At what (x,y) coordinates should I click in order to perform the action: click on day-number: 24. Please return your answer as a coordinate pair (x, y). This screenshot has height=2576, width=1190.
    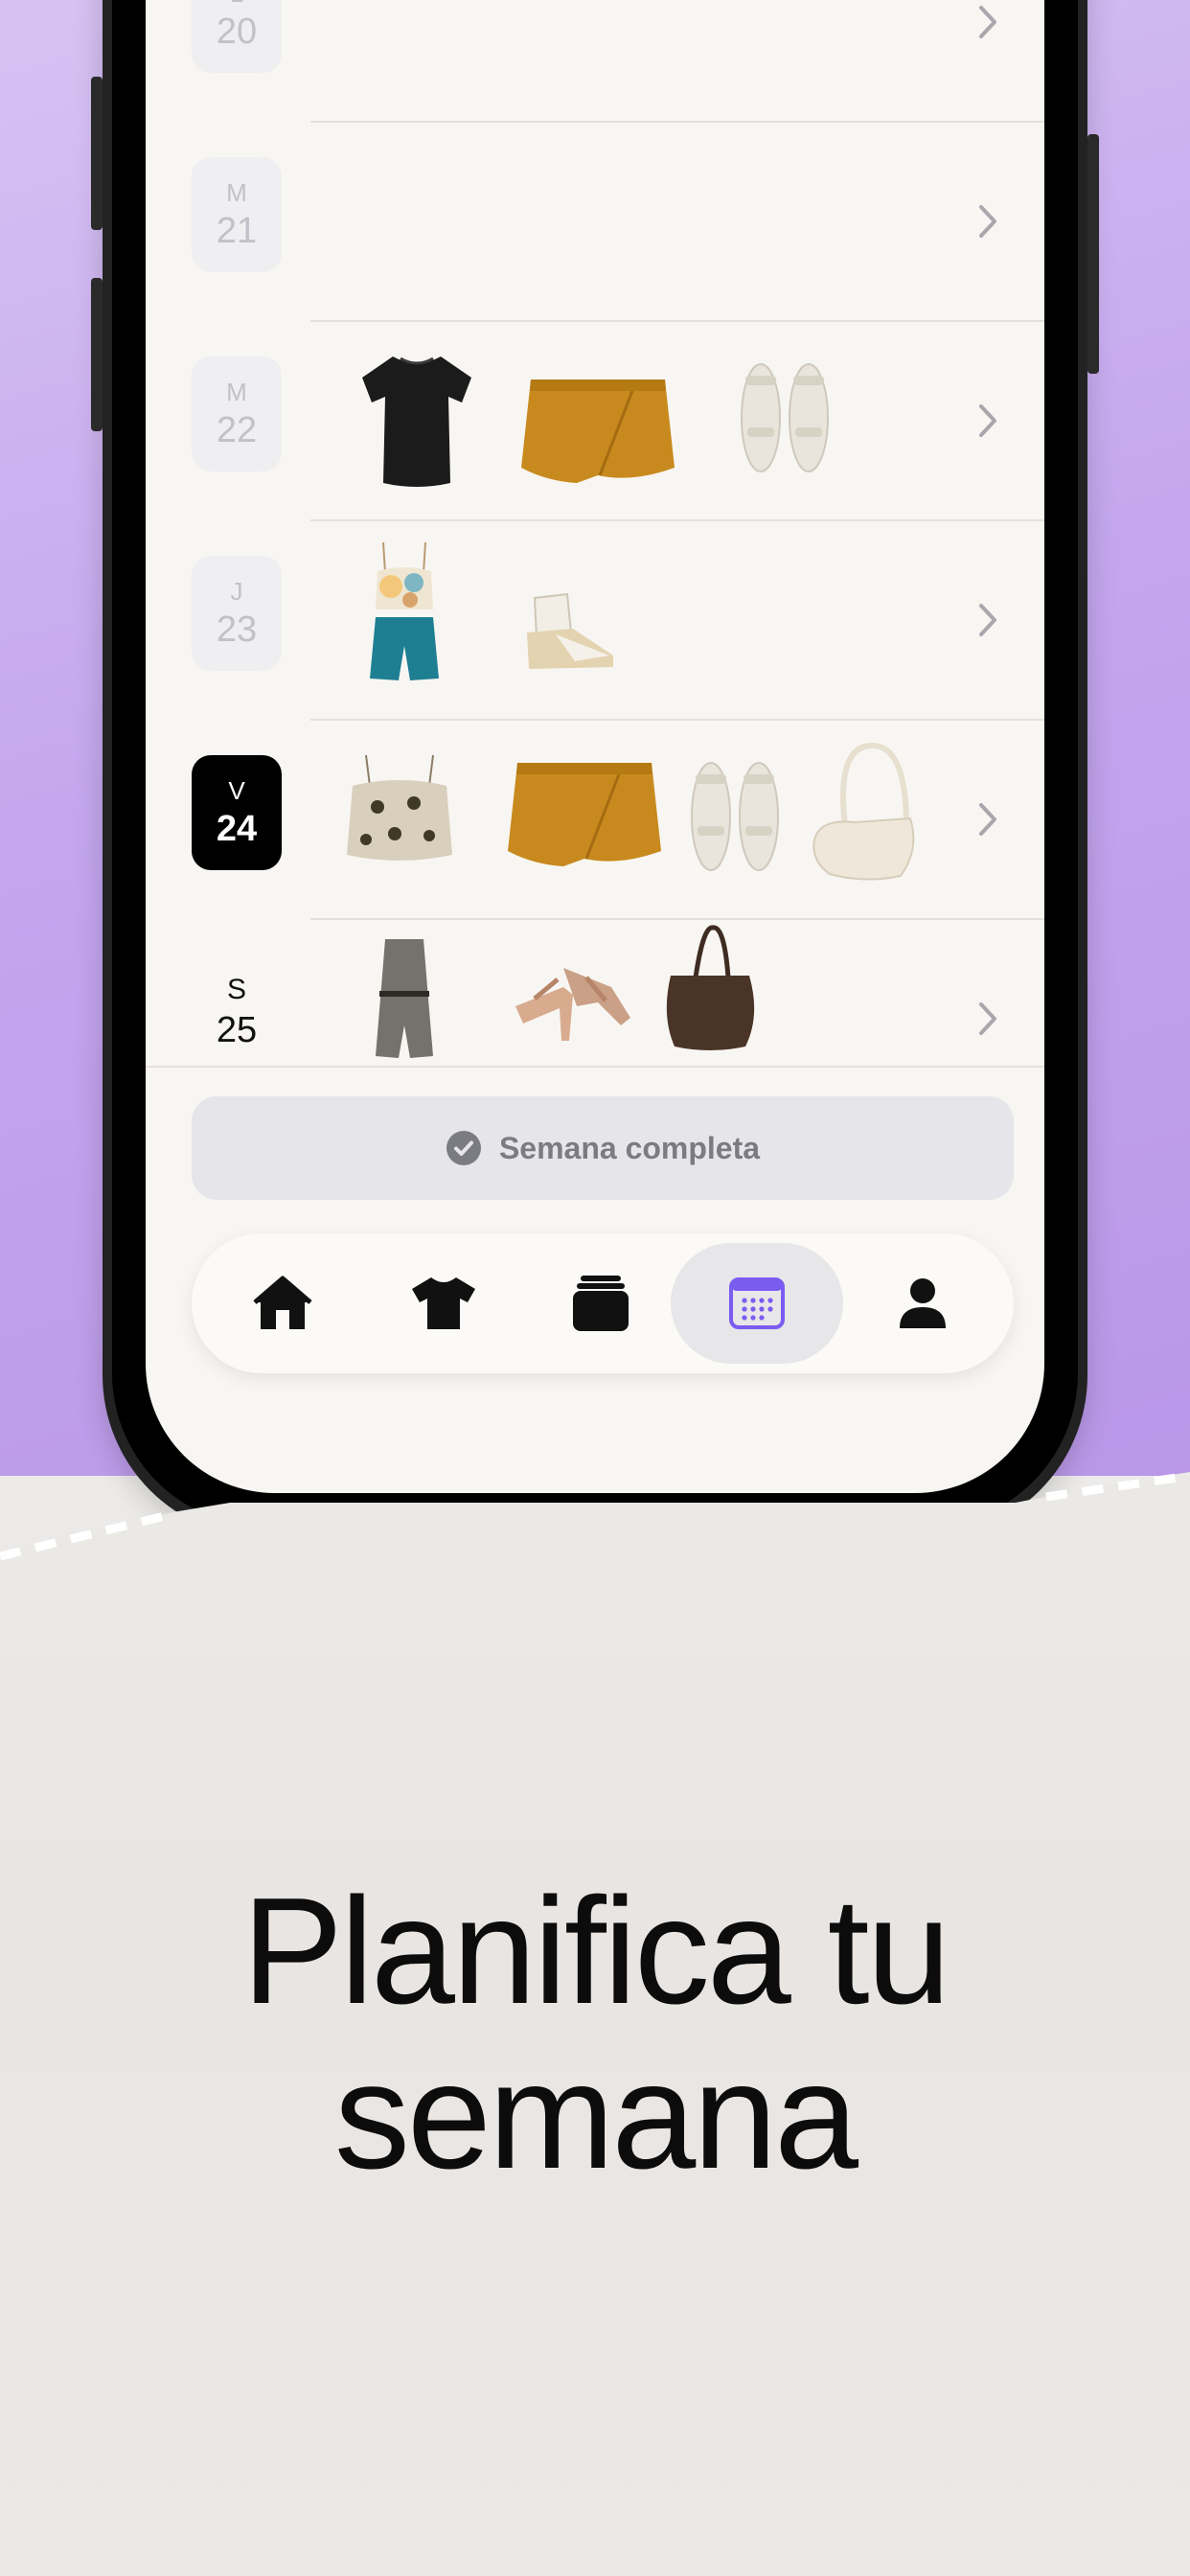
    Looking at the image, I should click on (237, 829).